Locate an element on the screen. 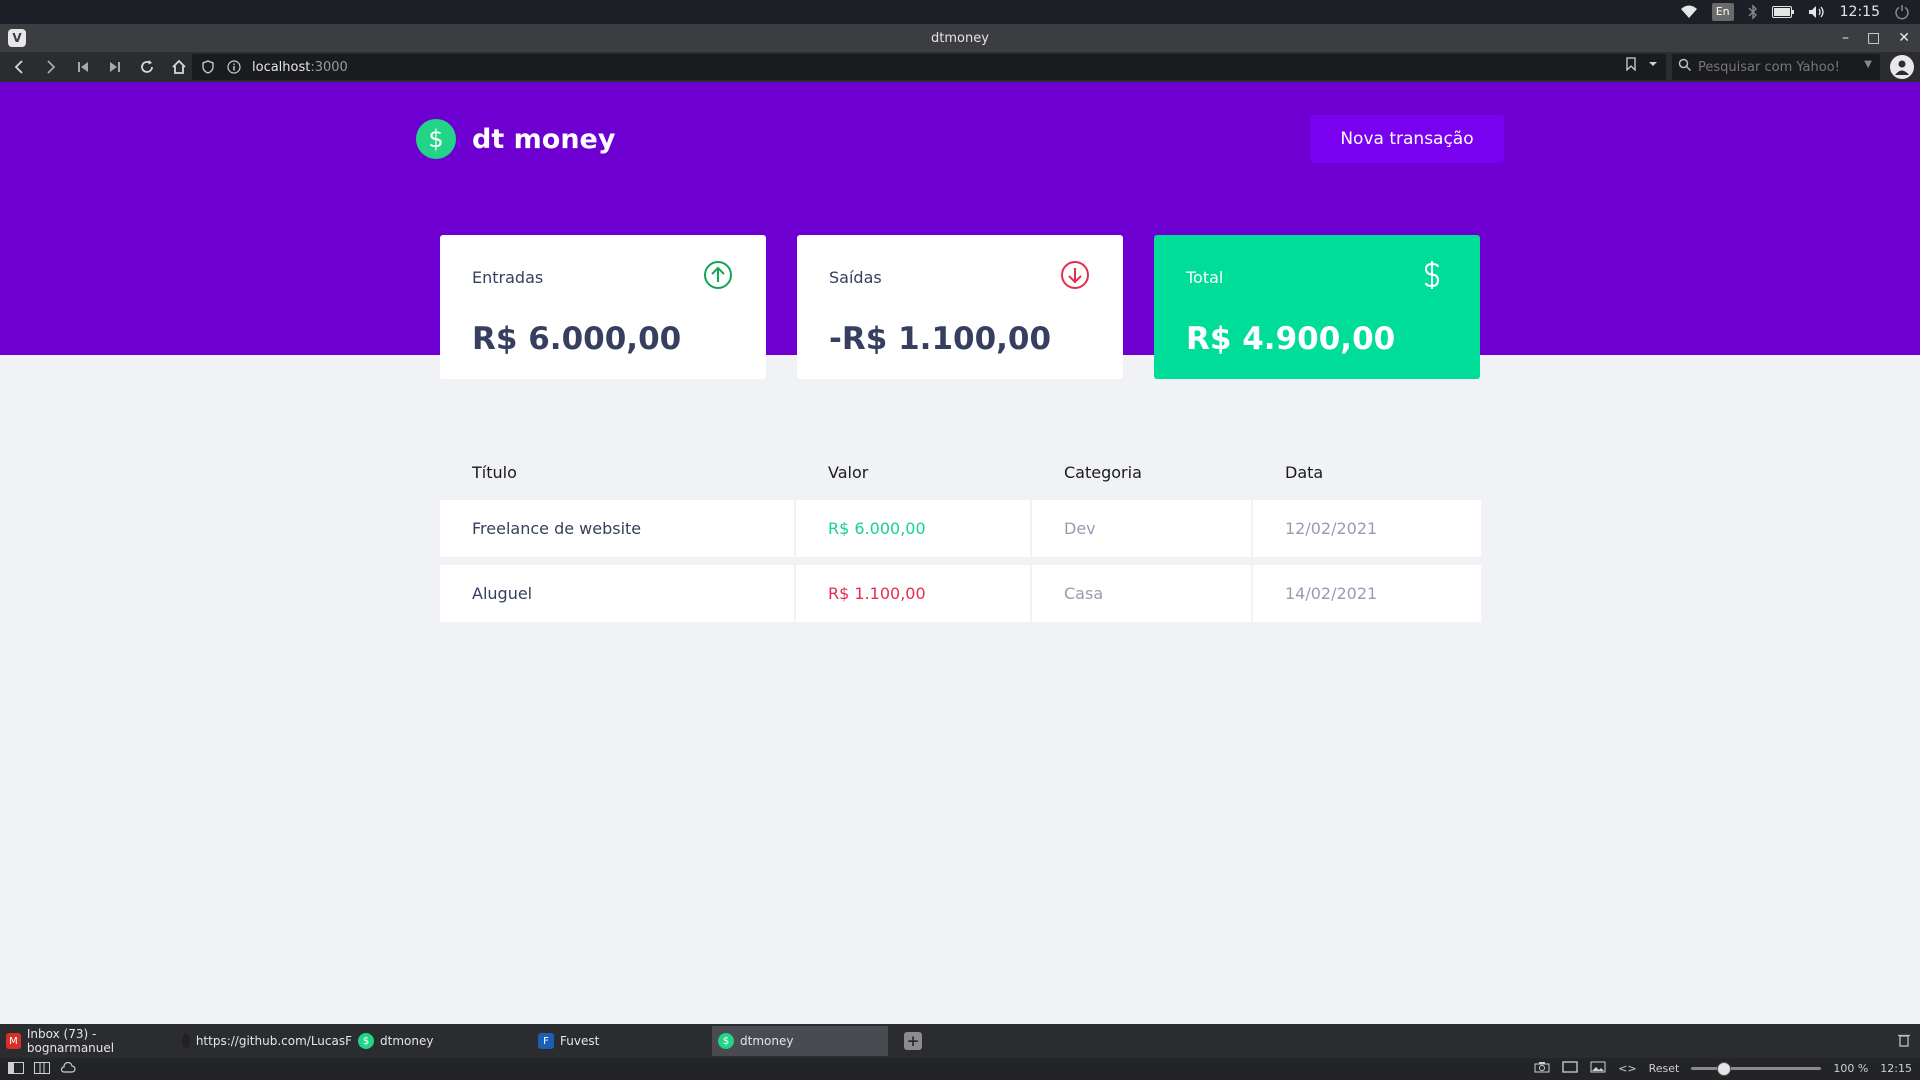  column-header-date: Data is located at coordinates (1304, 472).